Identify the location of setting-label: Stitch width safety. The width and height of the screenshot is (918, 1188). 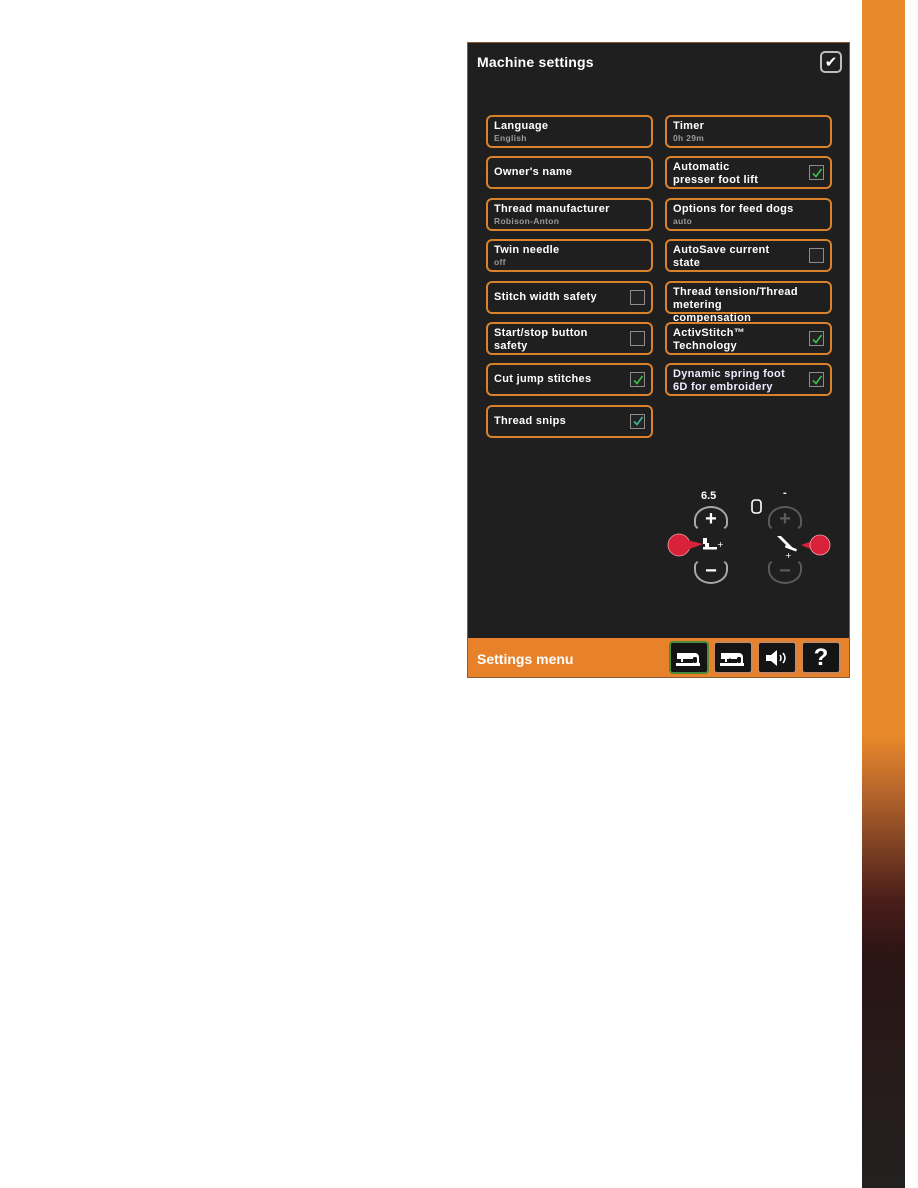
(545, 296).